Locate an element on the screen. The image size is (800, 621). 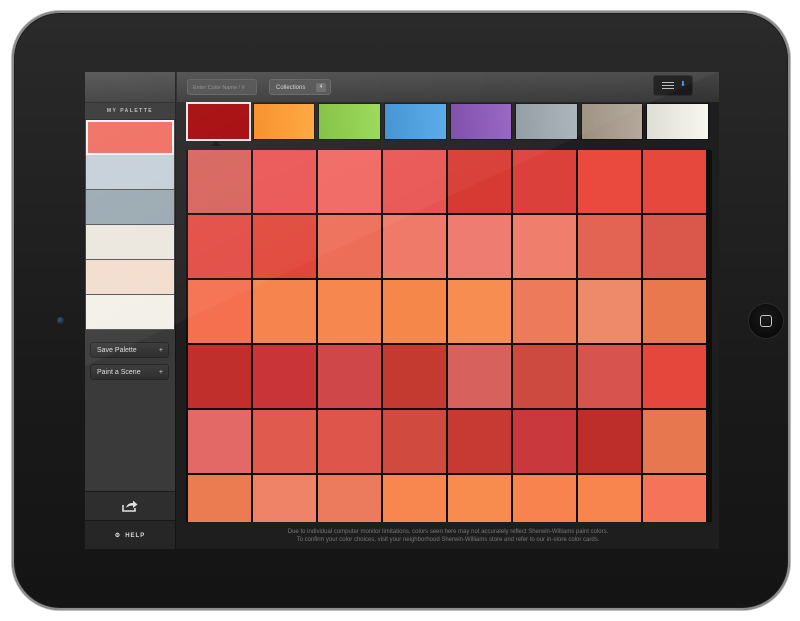
view-menu-button: ⬇ is located at coordinates (673, 85).